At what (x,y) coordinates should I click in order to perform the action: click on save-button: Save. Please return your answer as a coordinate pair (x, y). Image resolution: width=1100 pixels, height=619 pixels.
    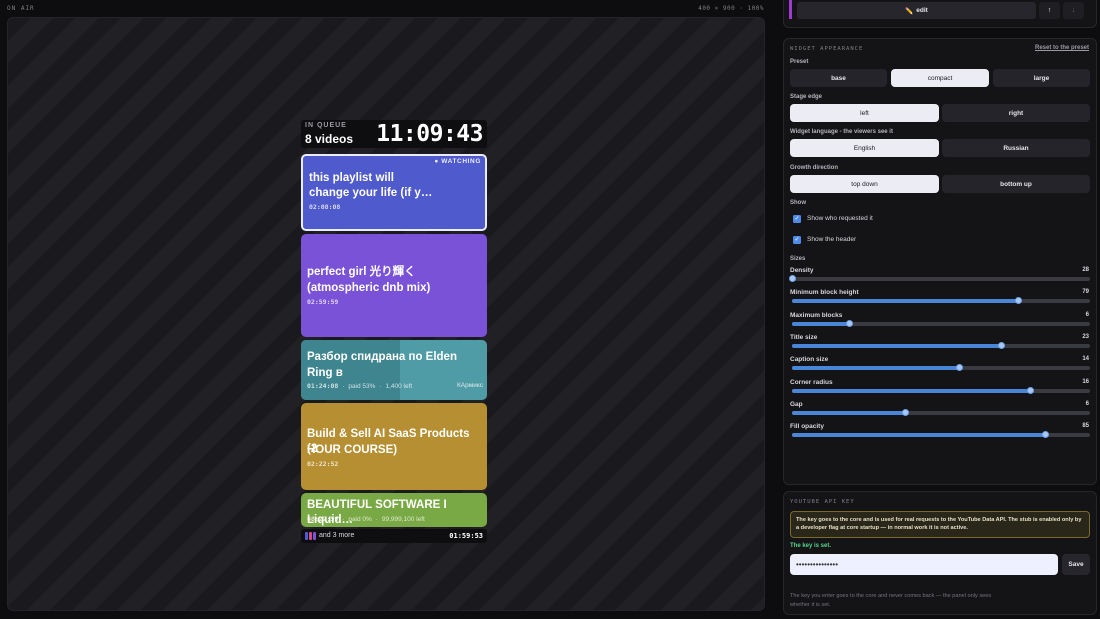
    Looking at the image, I should click on (1076, 564).